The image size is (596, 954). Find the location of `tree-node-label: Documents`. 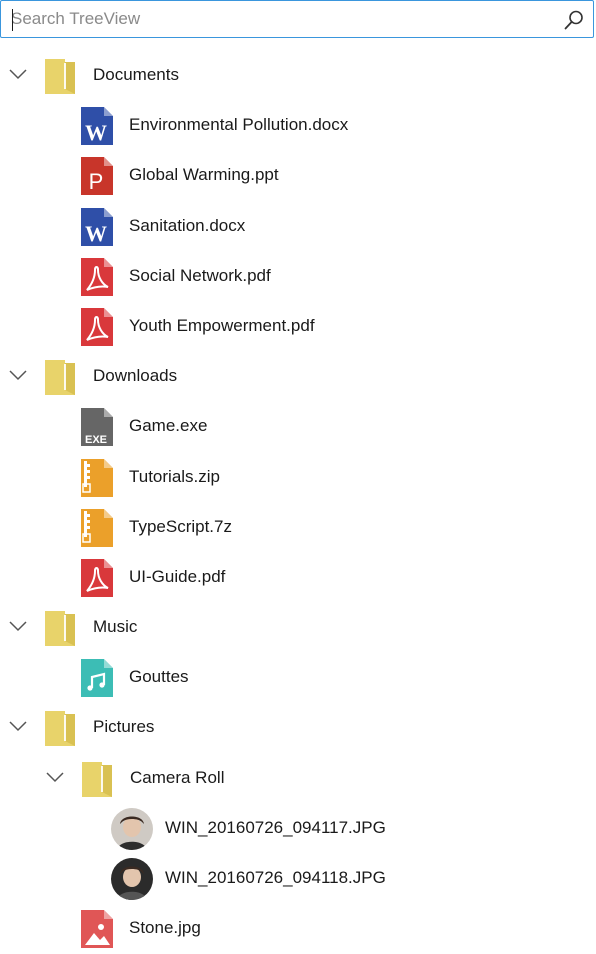

tree-node-label: Documents is located at coordinates (136, 74).